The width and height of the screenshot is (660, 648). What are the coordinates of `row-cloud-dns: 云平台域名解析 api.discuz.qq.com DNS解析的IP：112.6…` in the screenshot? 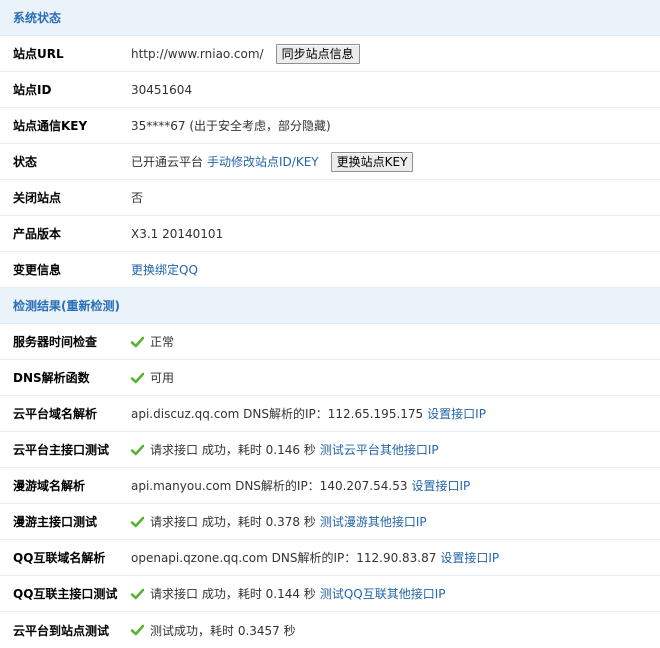 It's located at (330, 414).